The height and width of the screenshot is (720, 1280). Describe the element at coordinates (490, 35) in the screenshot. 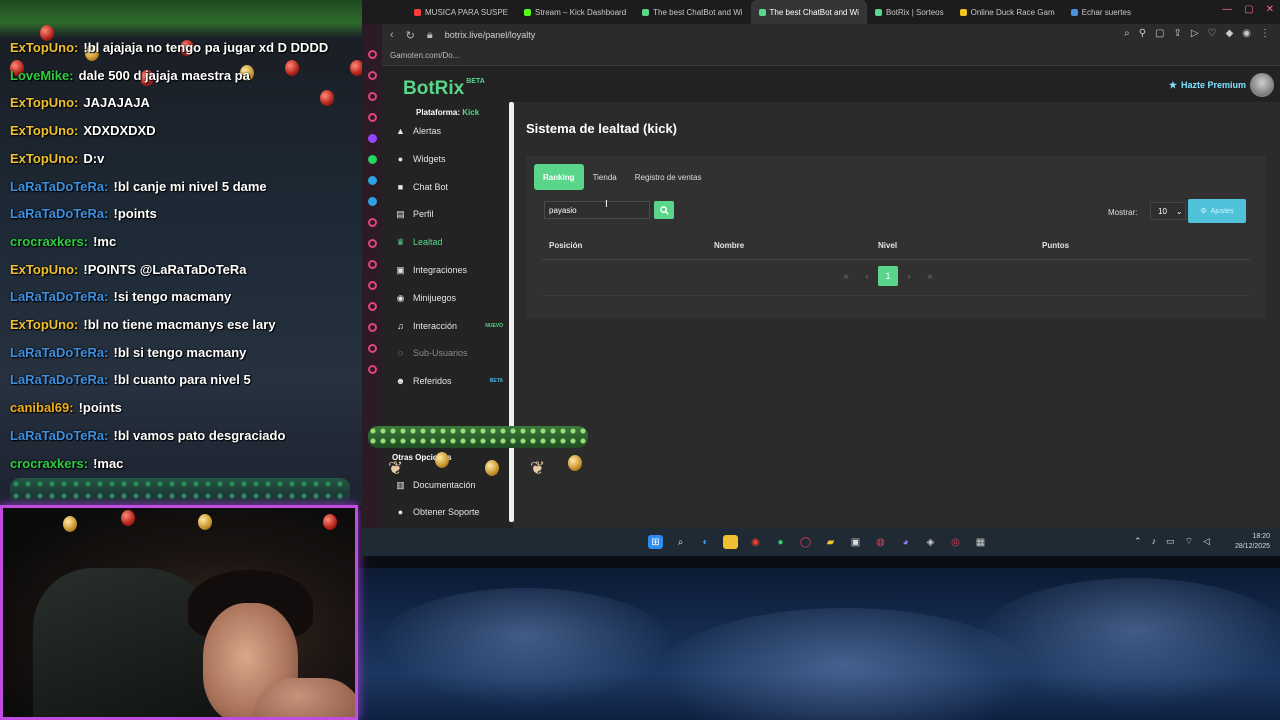

I see `url-field: botrix.live/panel/loyalty` at that location.